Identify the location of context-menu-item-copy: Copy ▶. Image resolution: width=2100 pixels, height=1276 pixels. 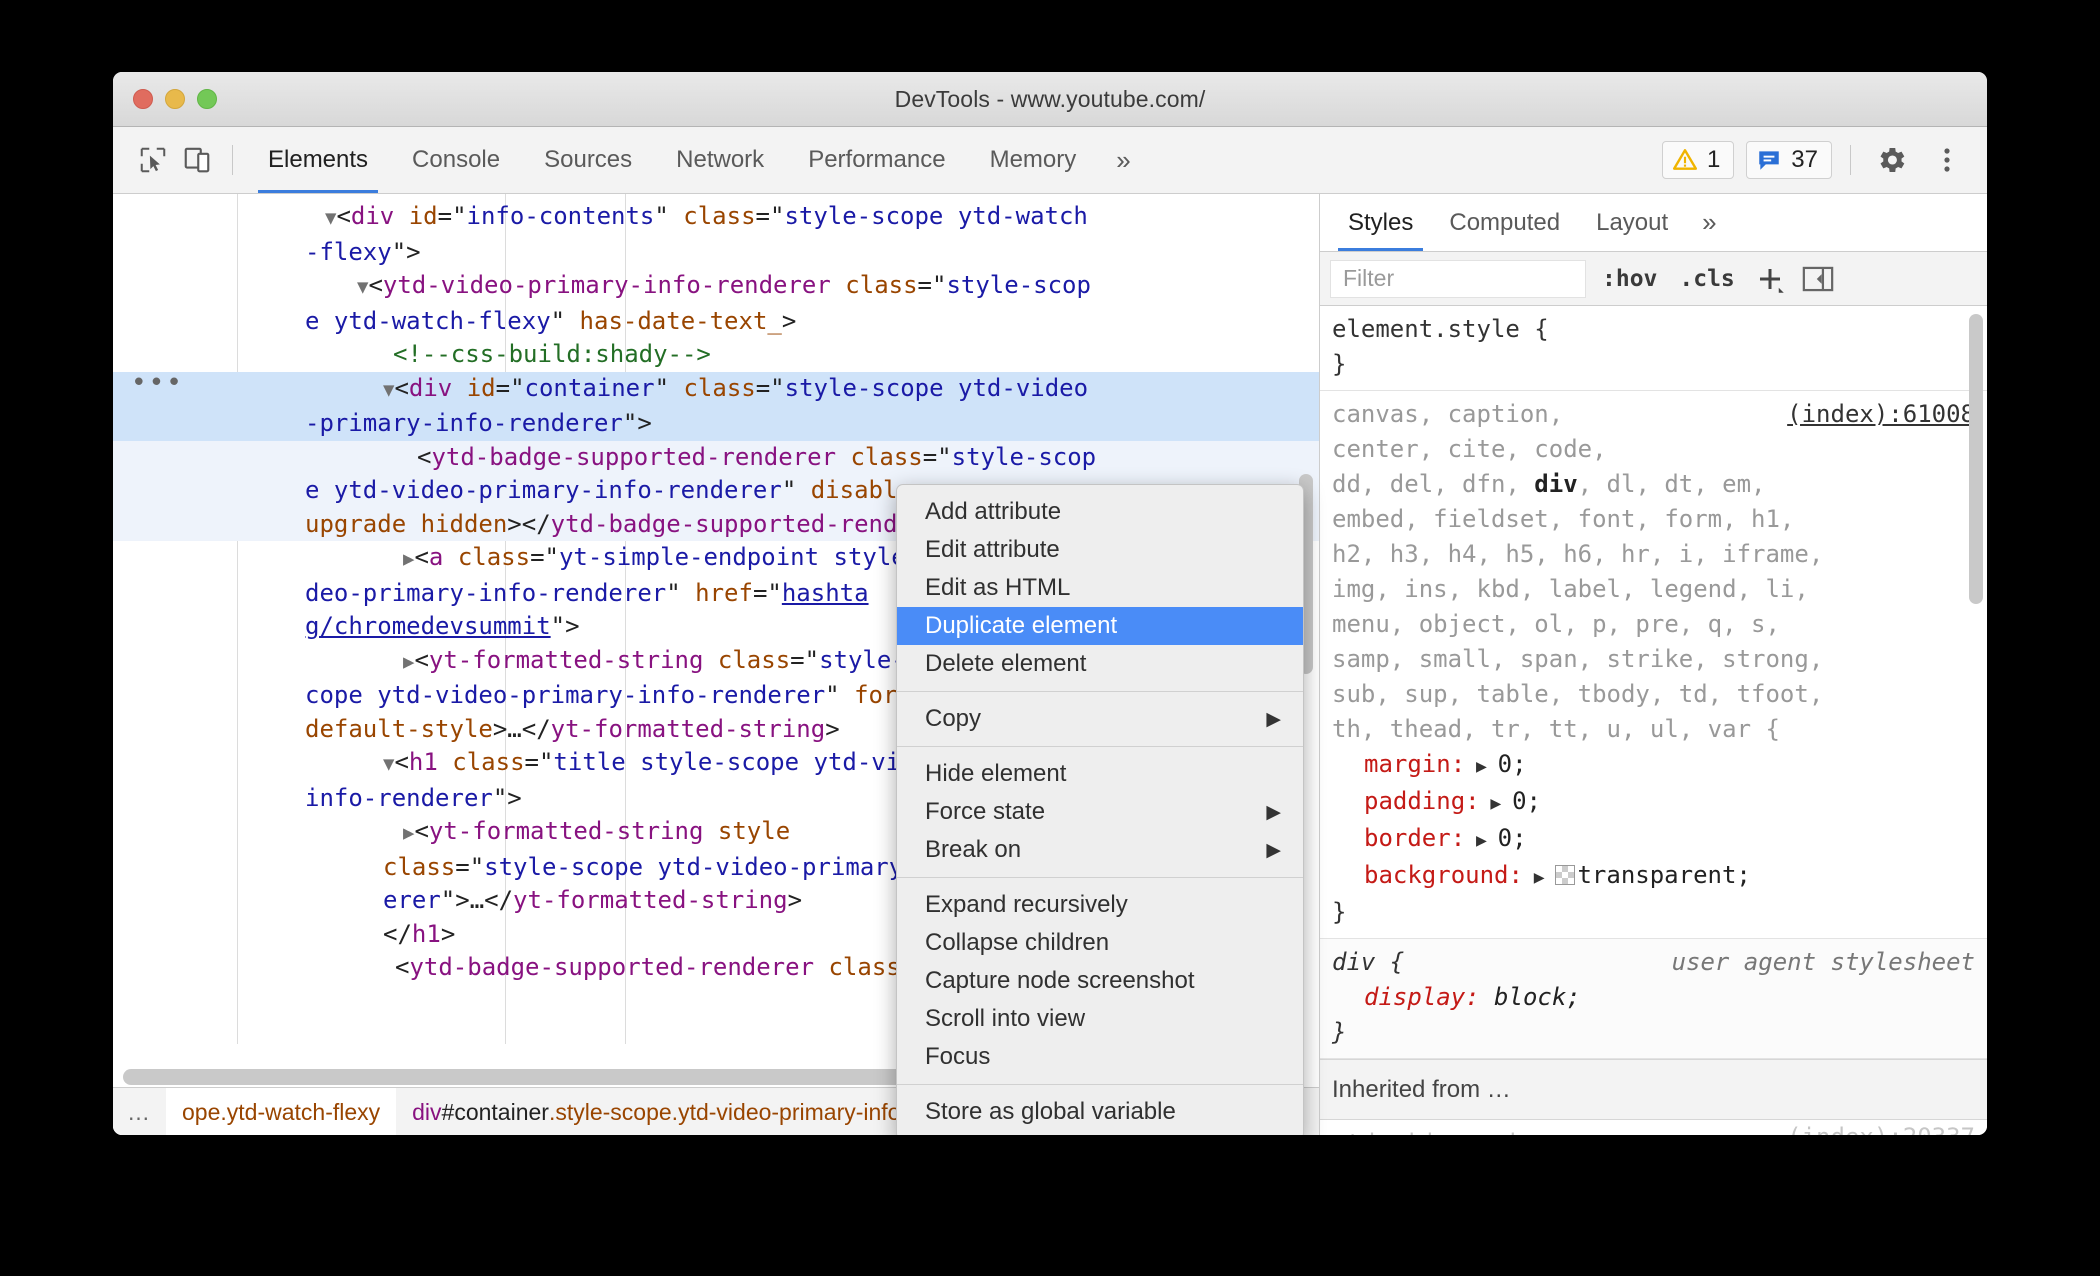
(1100, 719).